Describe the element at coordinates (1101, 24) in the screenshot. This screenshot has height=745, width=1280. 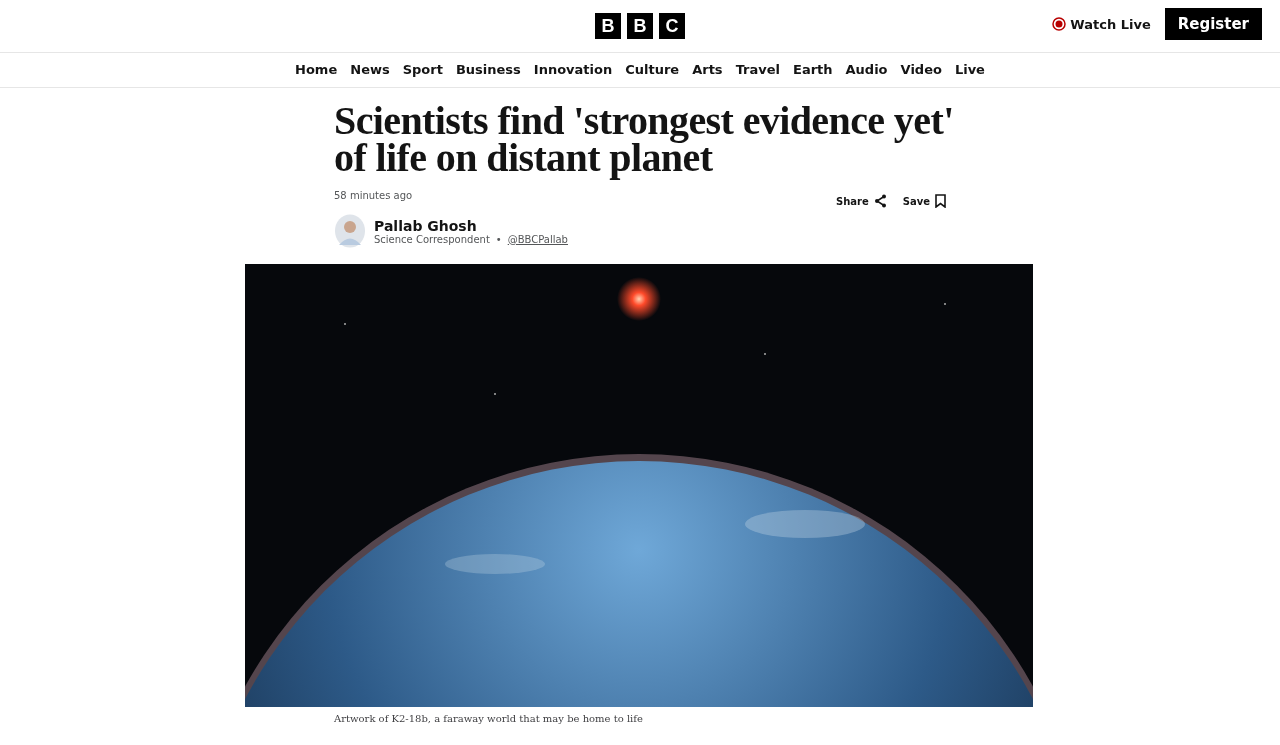
I see `watch-live-link: Watch Live` at that location.